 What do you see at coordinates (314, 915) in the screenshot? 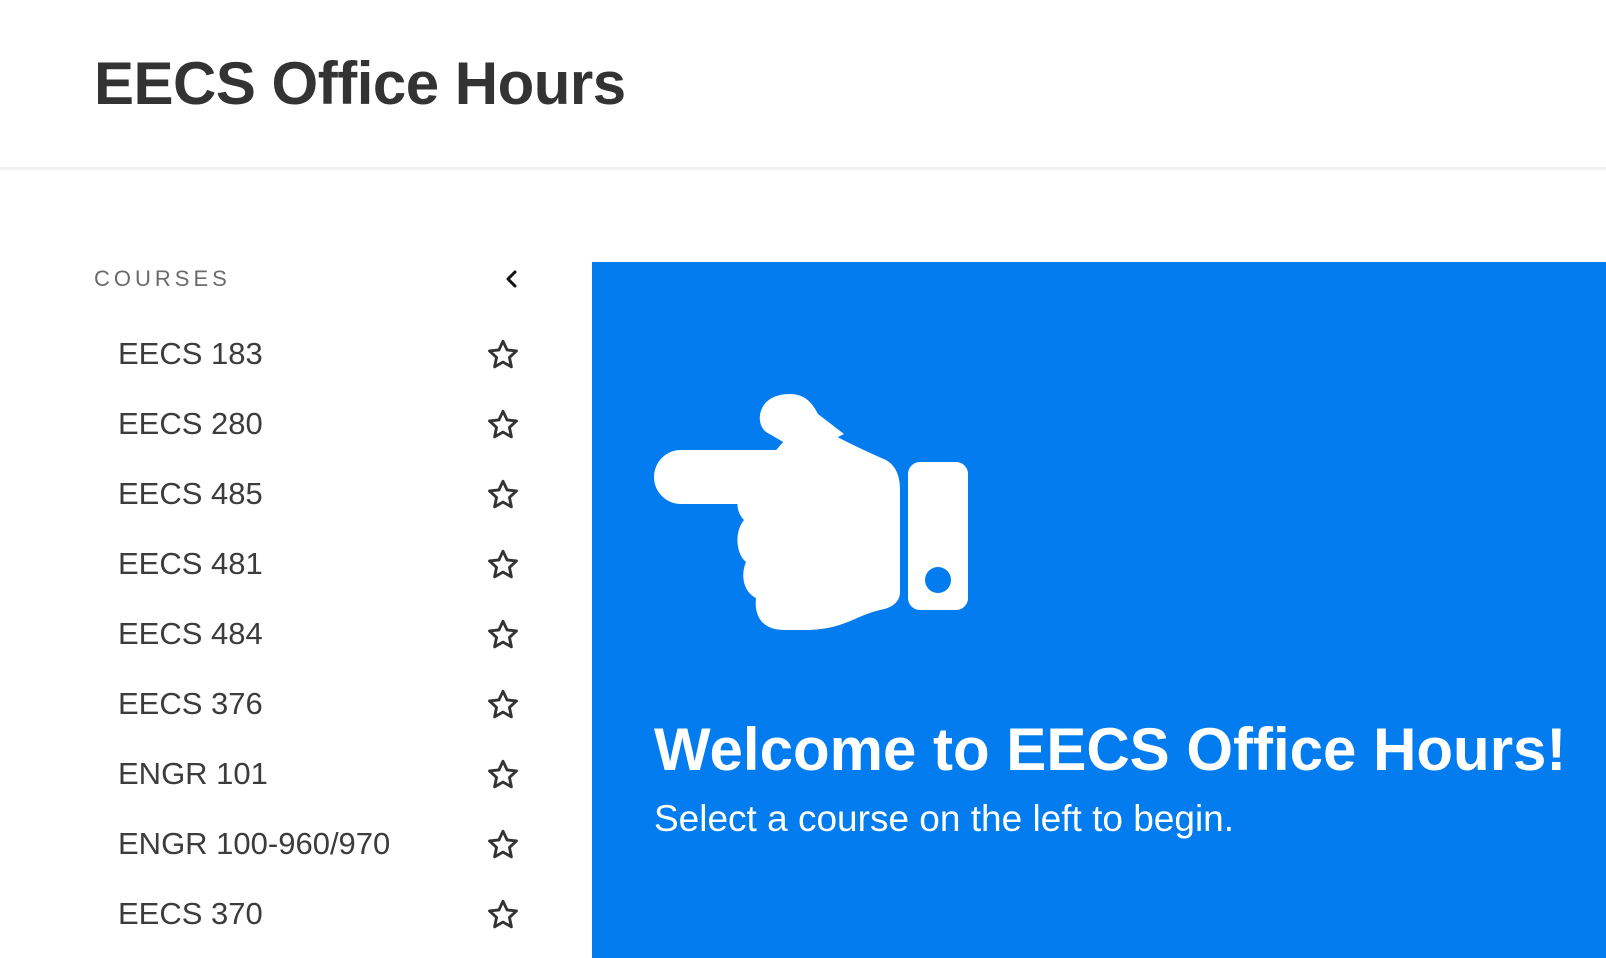
I see `course-item-eecs-370: EECS 370` at bounding box center [314, 915].